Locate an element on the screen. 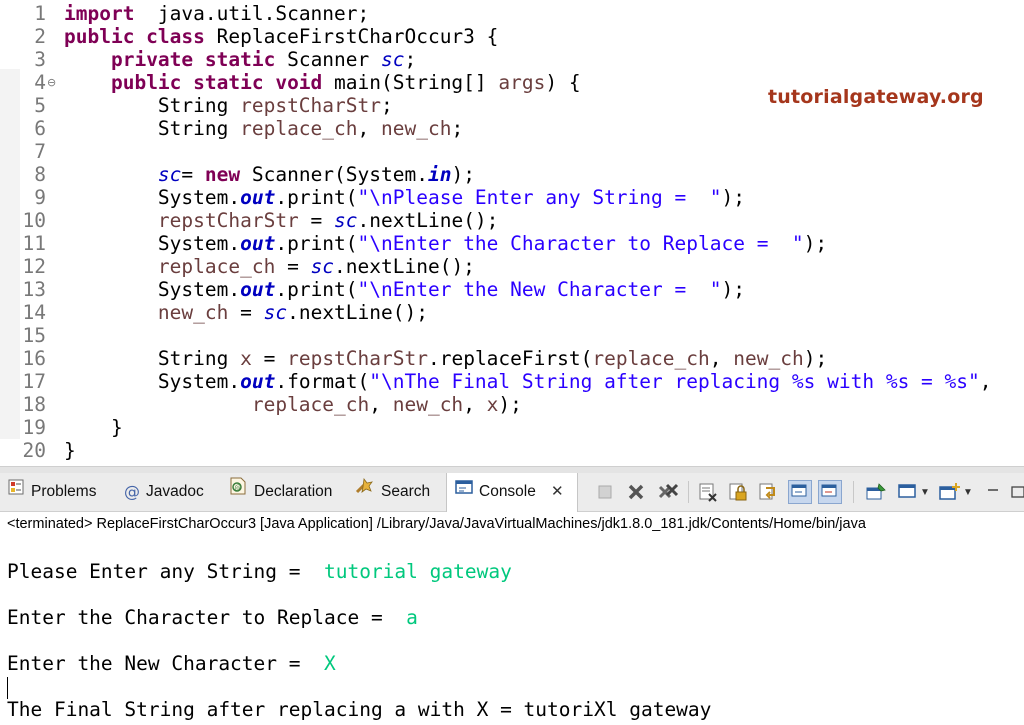  tab-declaration: @ Declaration is located at coordinates (280, 492).